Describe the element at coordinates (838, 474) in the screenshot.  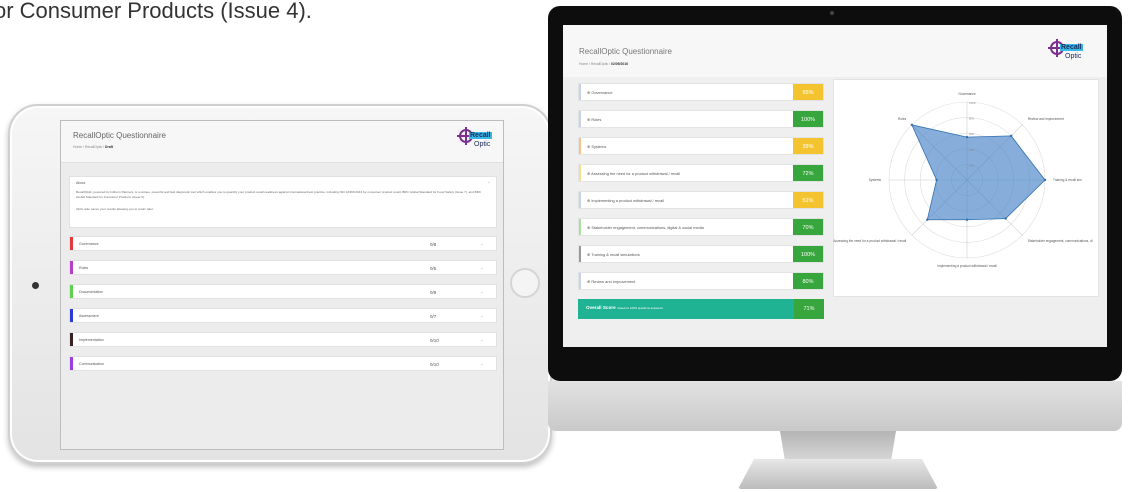
I see `imac-stand-foot` at that location.